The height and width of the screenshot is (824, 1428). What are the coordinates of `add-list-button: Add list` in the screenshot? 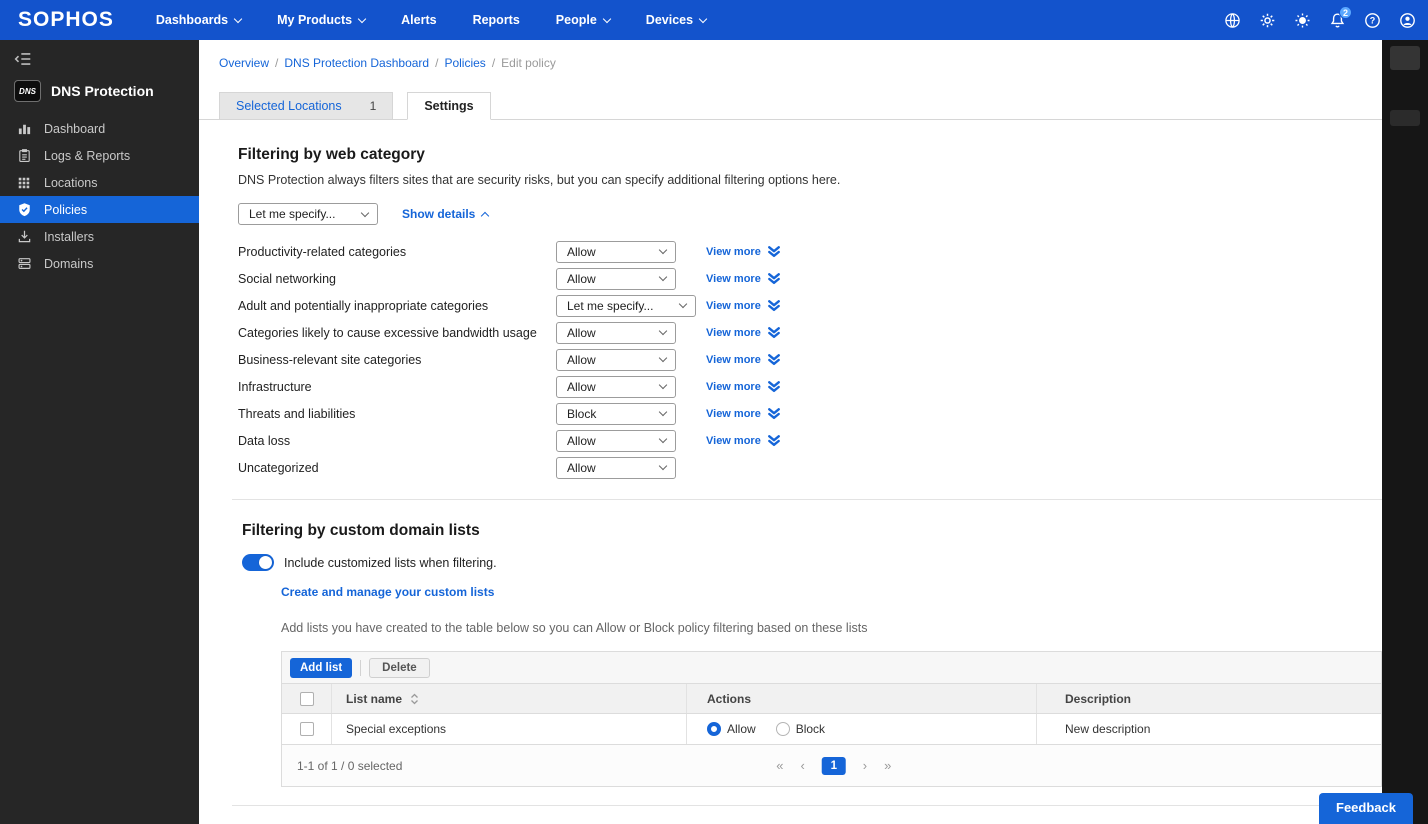 It's located at (321, 667).